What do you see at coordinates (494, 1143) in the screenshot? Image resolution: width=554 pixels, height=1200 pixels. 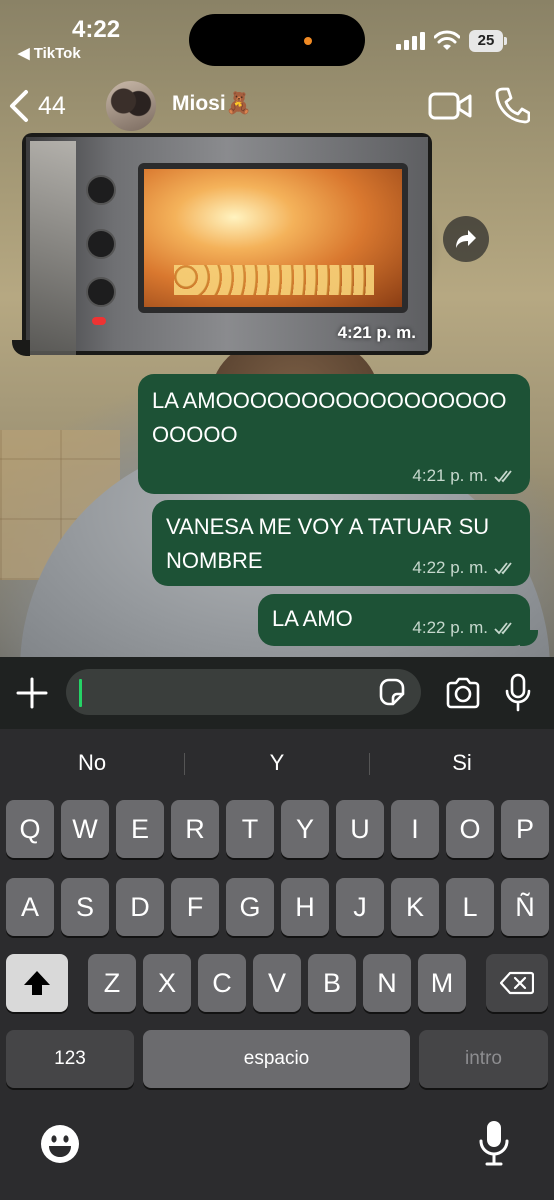 I see `dictation-mic-icon` at bounding box center [494, 1143].